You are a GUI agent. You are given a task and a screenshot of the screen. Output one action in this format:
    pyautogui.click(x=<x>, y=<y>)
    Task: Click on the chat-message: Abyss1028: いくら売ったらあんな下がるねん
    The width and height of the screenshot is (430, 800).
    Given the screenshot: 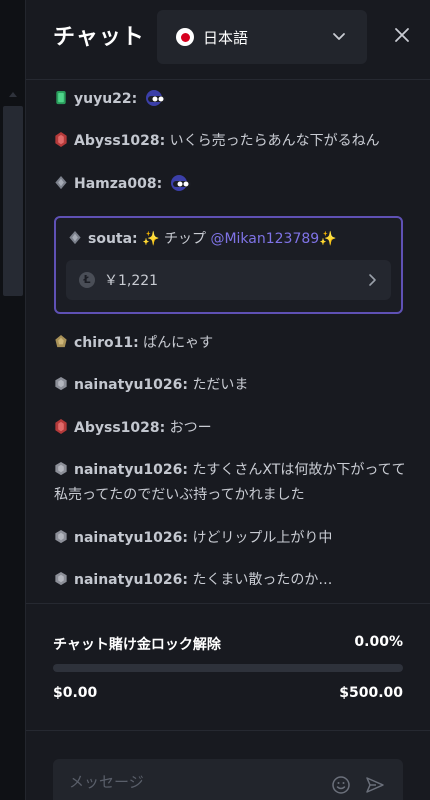 What is the action you would take?
    pyautogui.click(x=234, y=141)
    